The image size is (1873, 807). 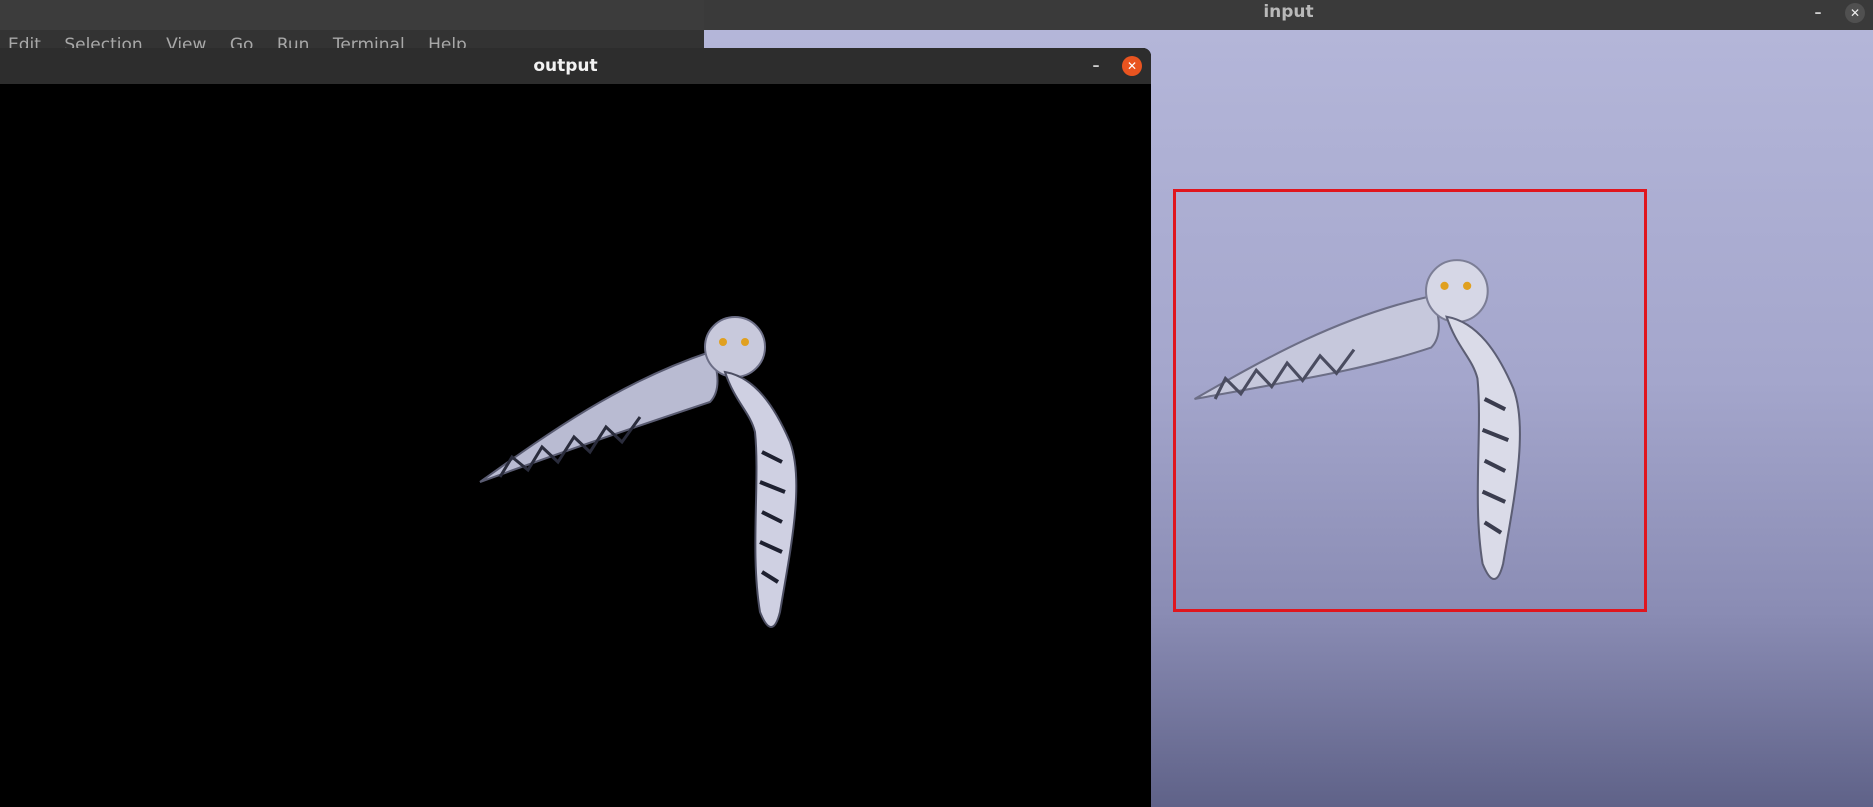 What do you see at coordinates (352, 15) in the screenshot?
I see `editor-titlebar` at bounding box center [352, 15].